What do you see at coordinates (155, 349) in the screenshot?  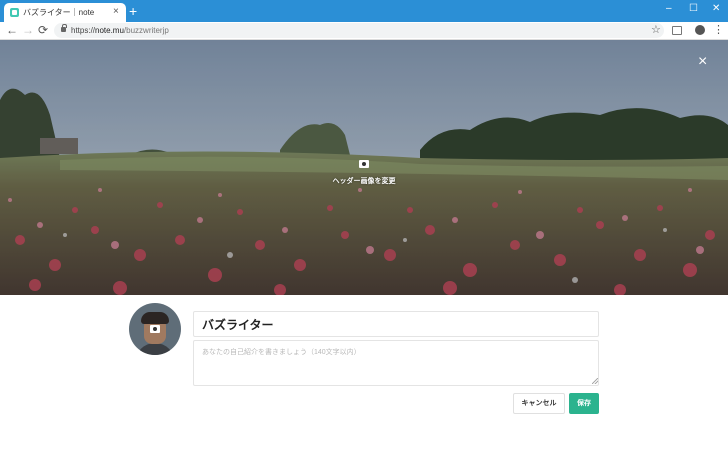 I see `avatar-body` at bounding box center [155, 349].